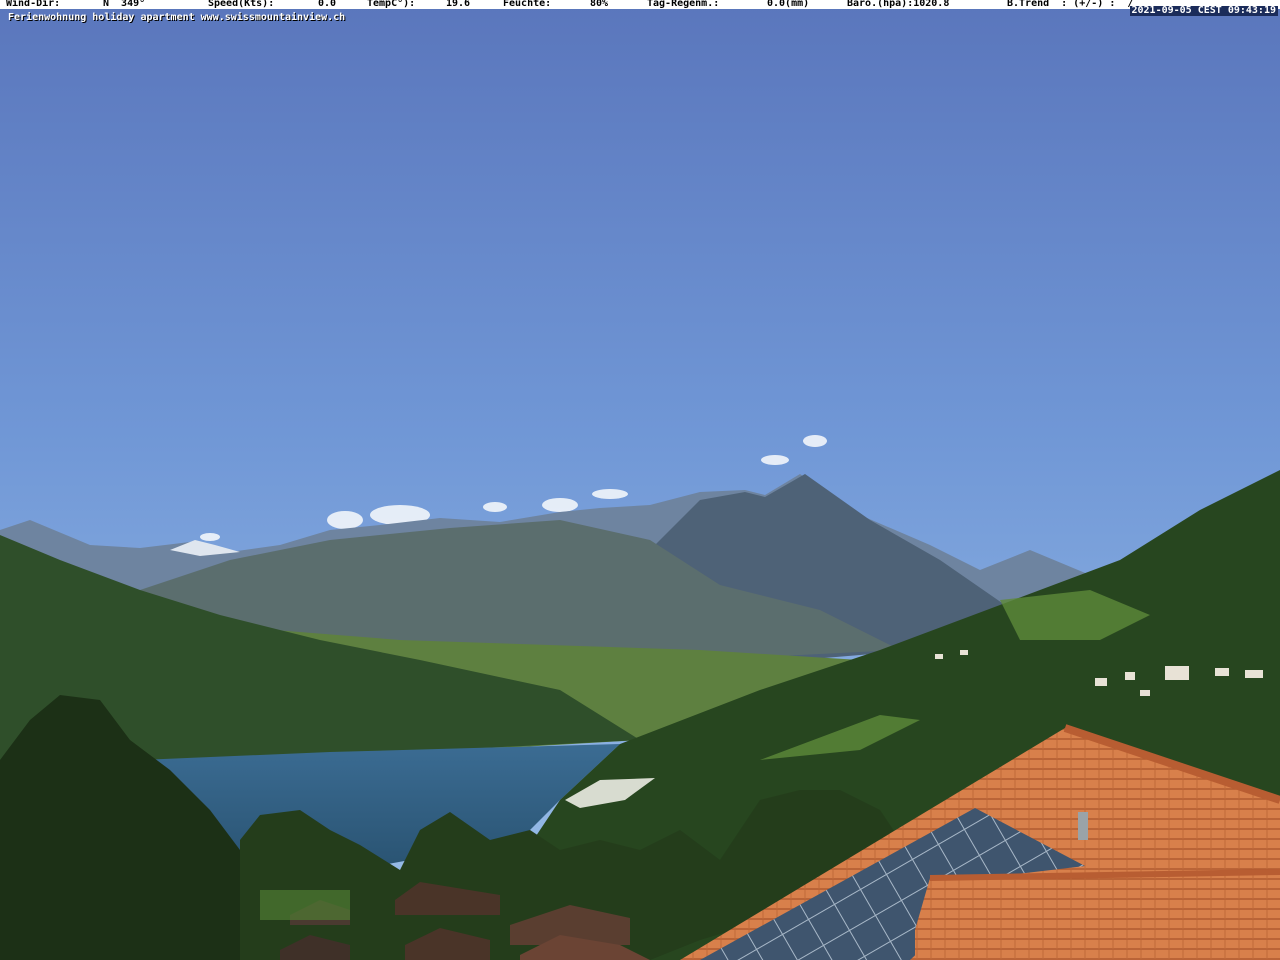 The height and width of the screenshot is (960, 1280). Describe the element at coordinates (898, 4) in the screenshot. I see `baro-label: Baro.(hpa):1020.8` at that location.